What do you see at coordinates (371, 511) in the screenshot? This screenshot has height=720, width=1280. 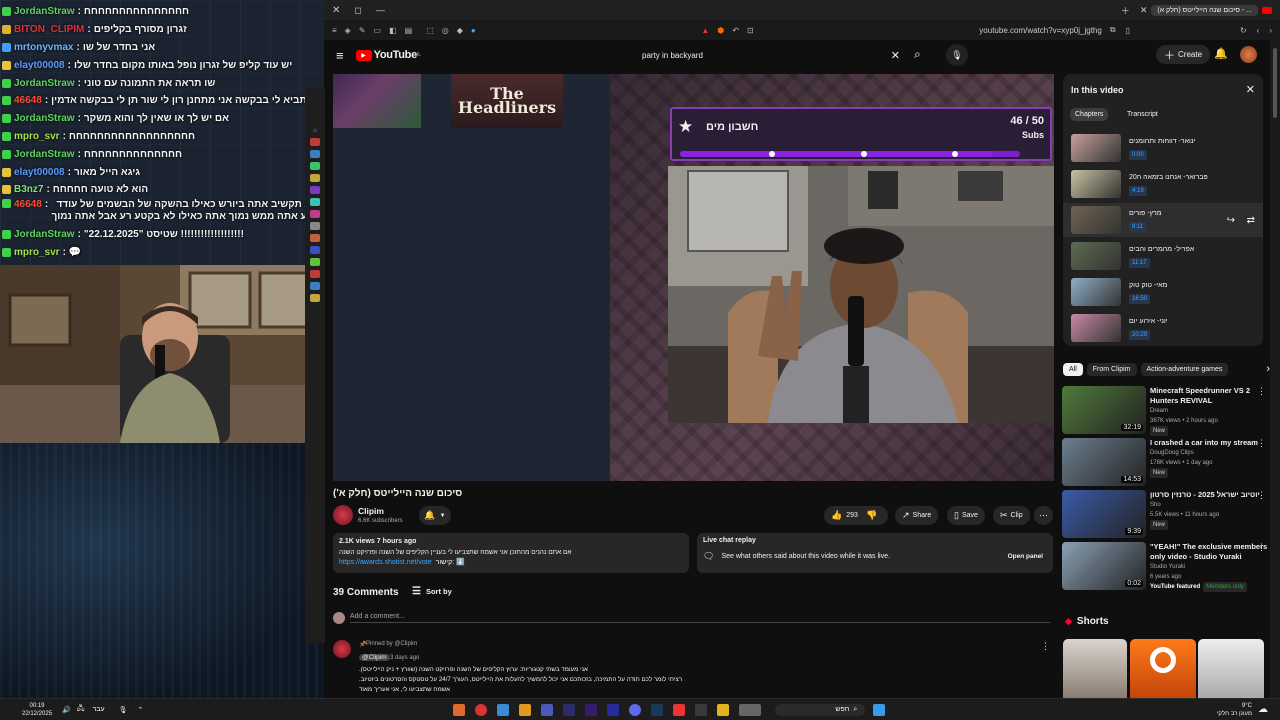 I see `channel-name: Clipim` at bounding box center [371, 511].